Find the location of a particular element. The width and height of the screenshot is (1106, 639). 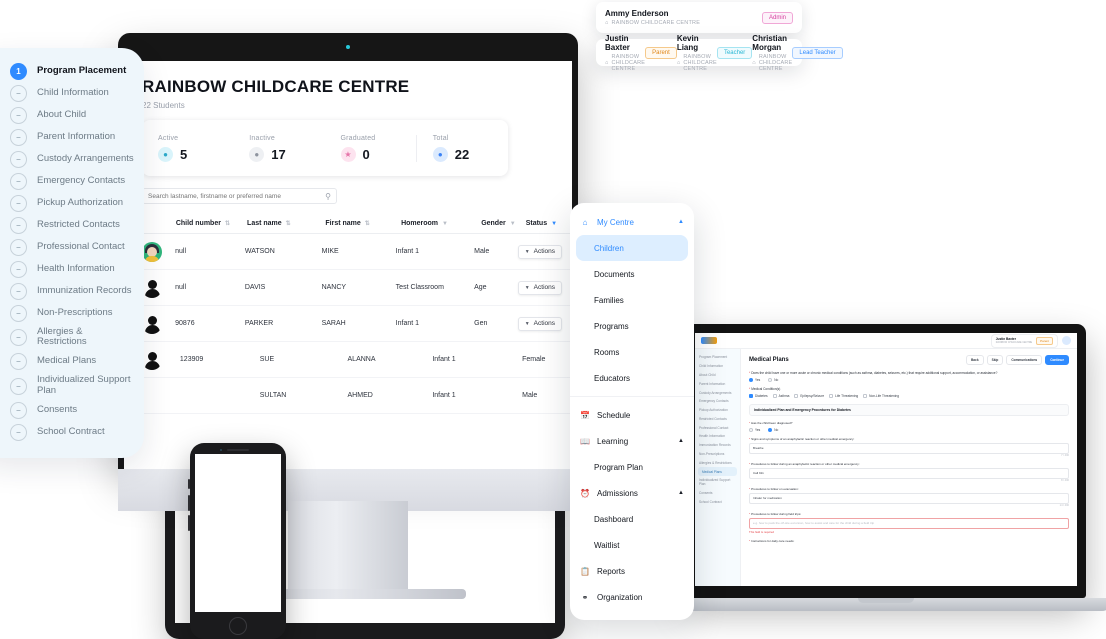

nav-item-rooms: Rooms is located at coordinates (632, 352).